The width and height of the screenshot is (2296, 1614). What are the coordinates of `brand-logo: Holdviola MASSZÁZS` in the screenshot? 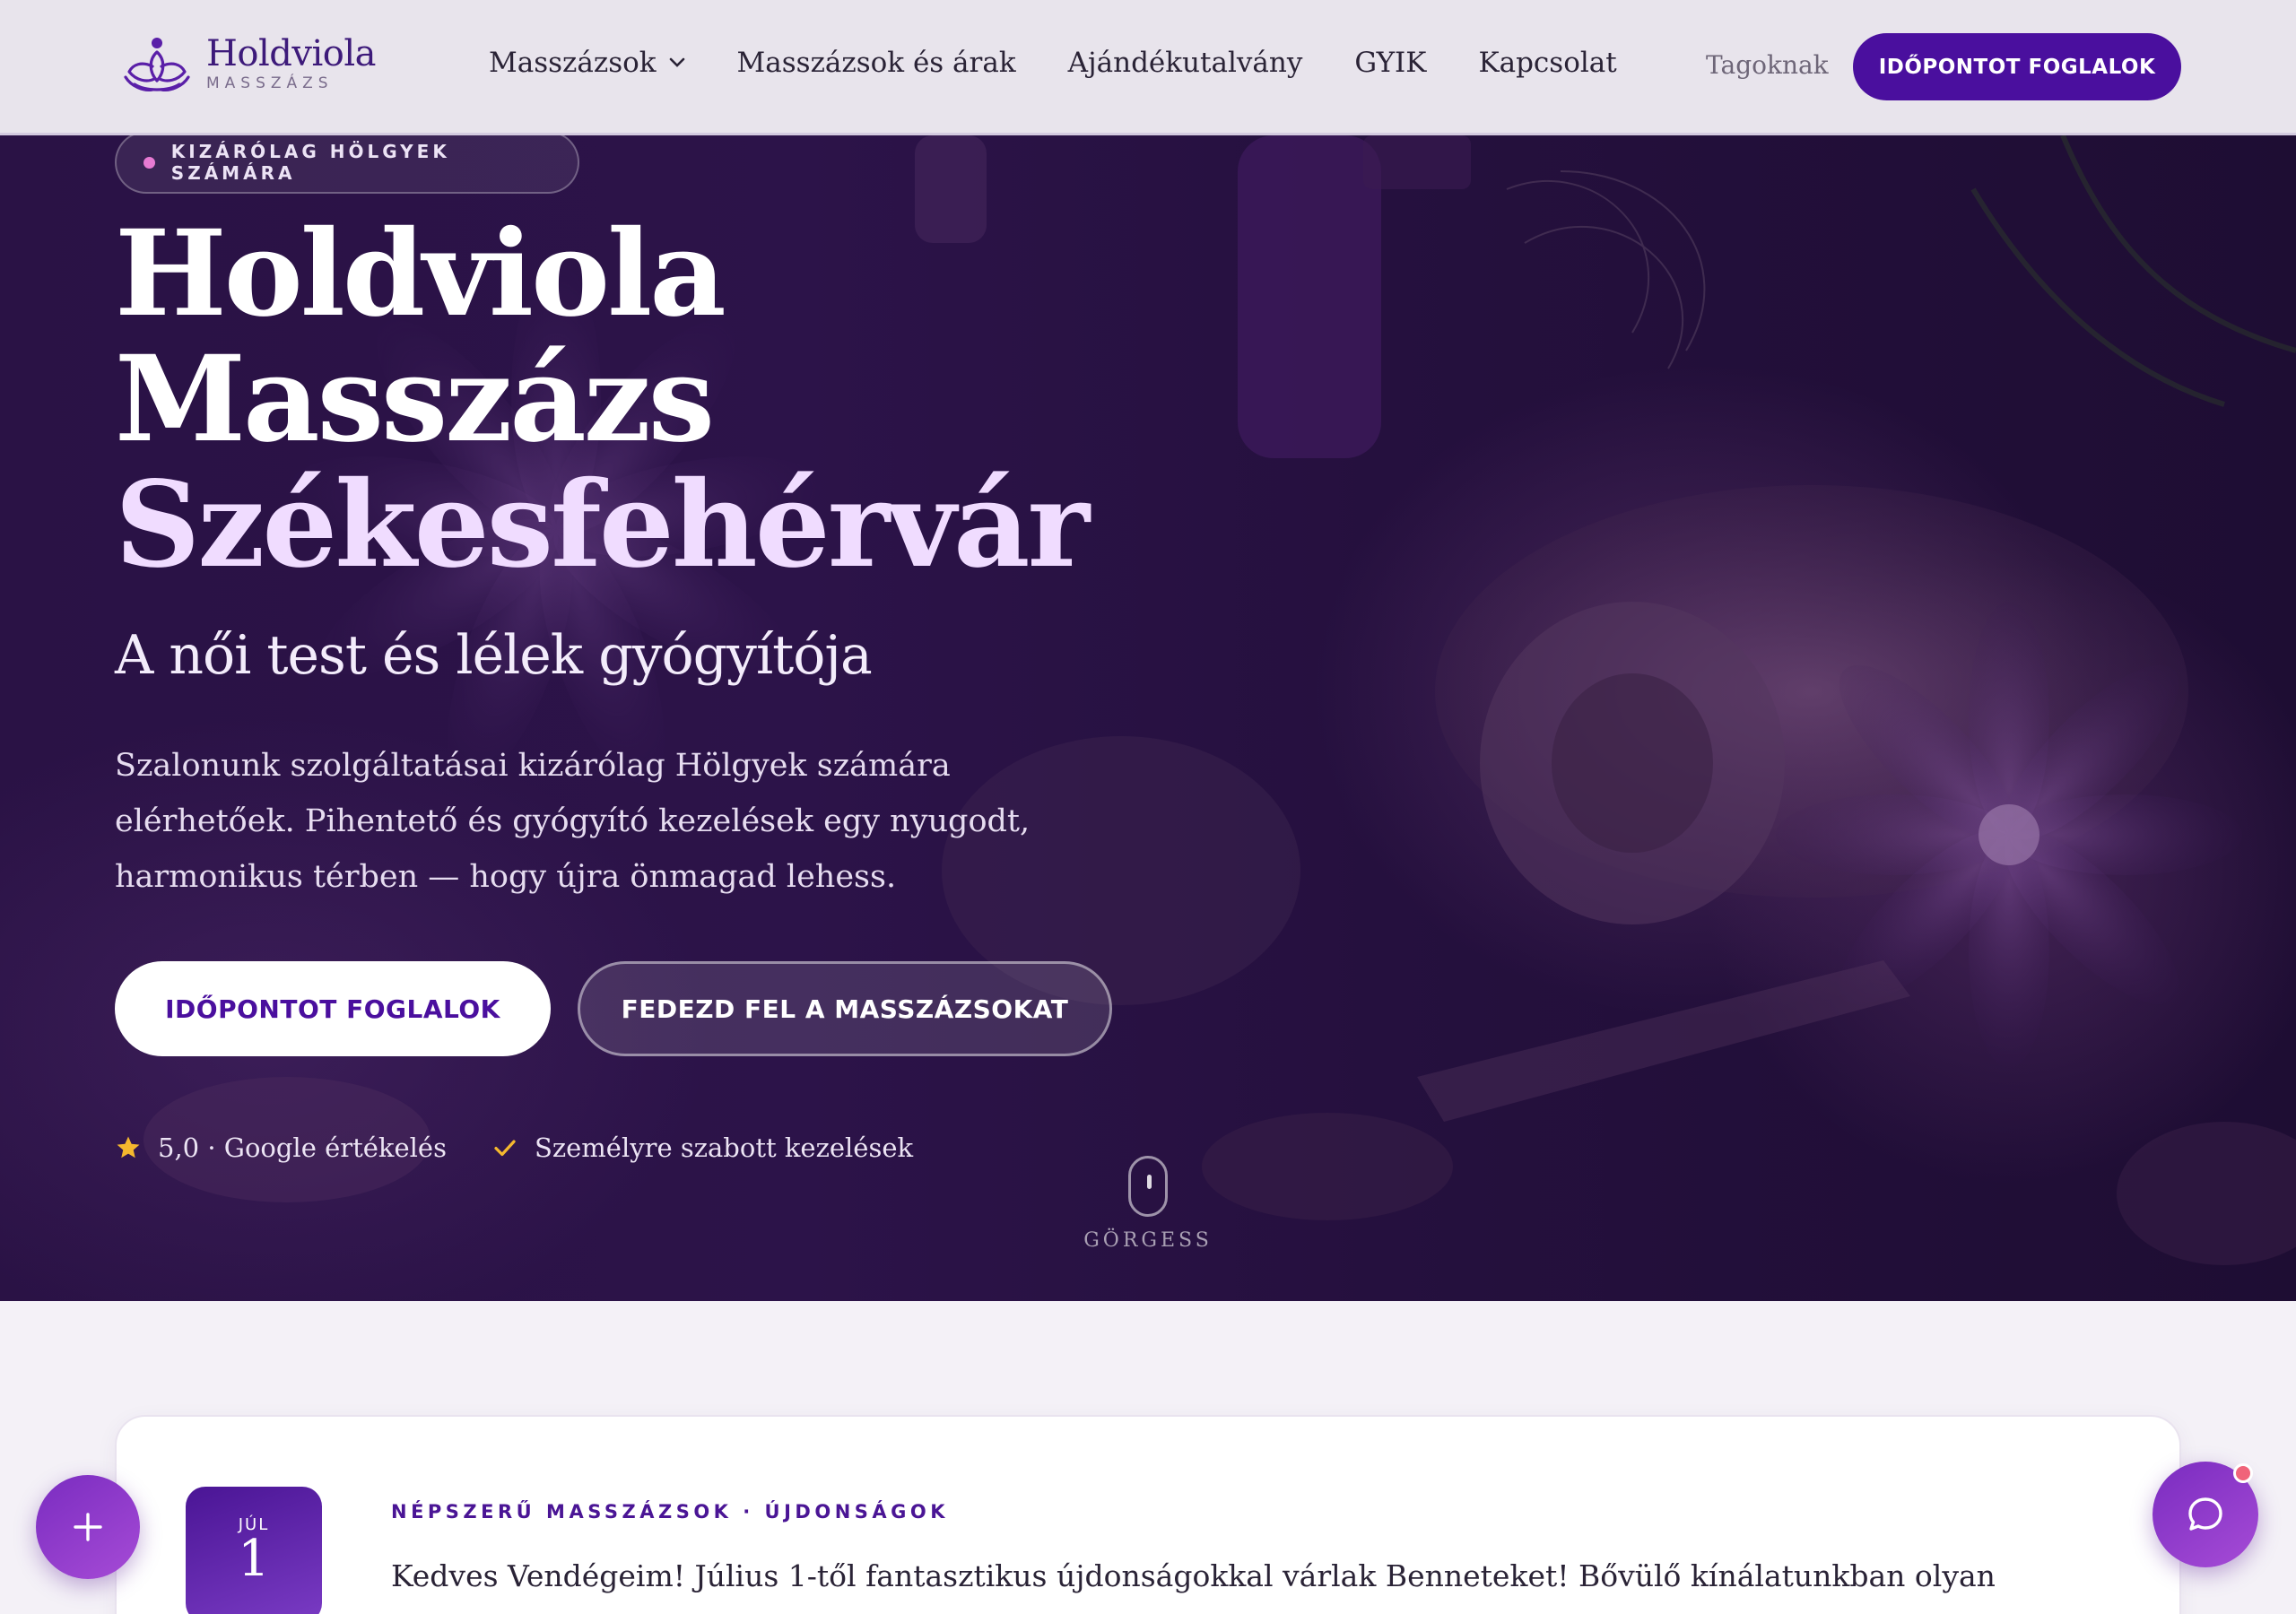 It's located at (249, 63).